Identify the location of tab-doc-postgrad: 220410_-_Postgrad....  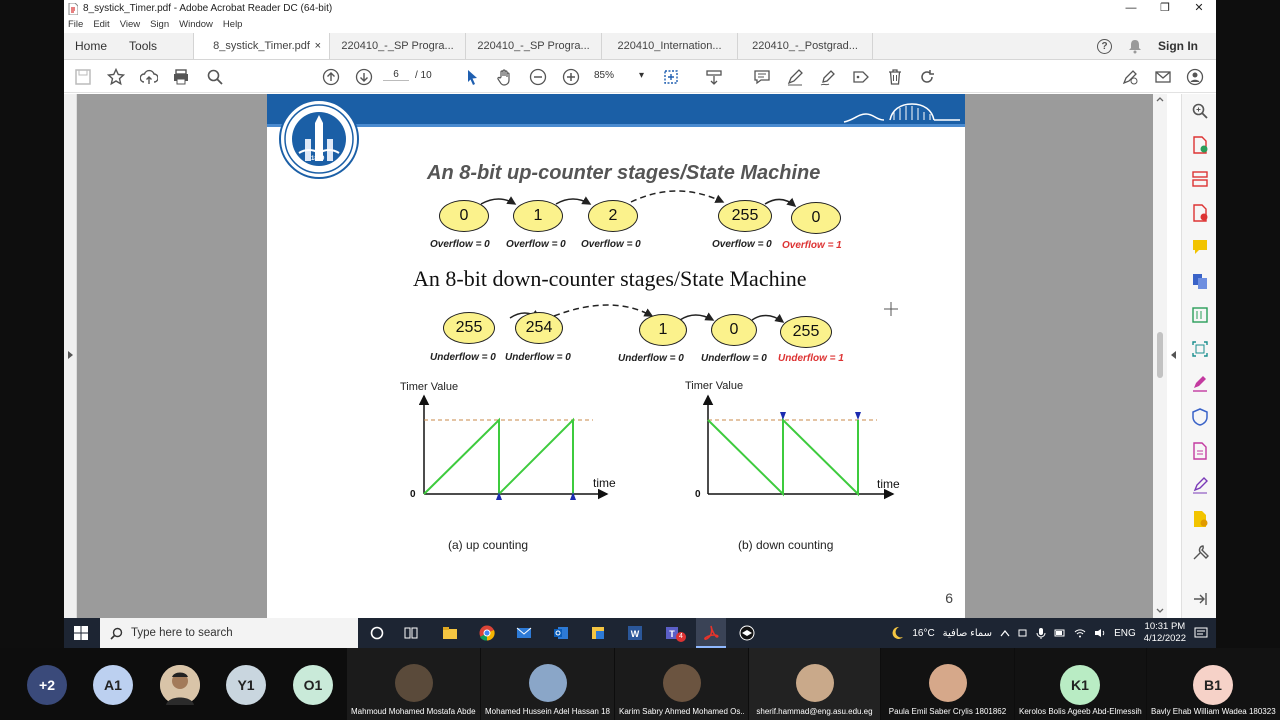
(805, 46).